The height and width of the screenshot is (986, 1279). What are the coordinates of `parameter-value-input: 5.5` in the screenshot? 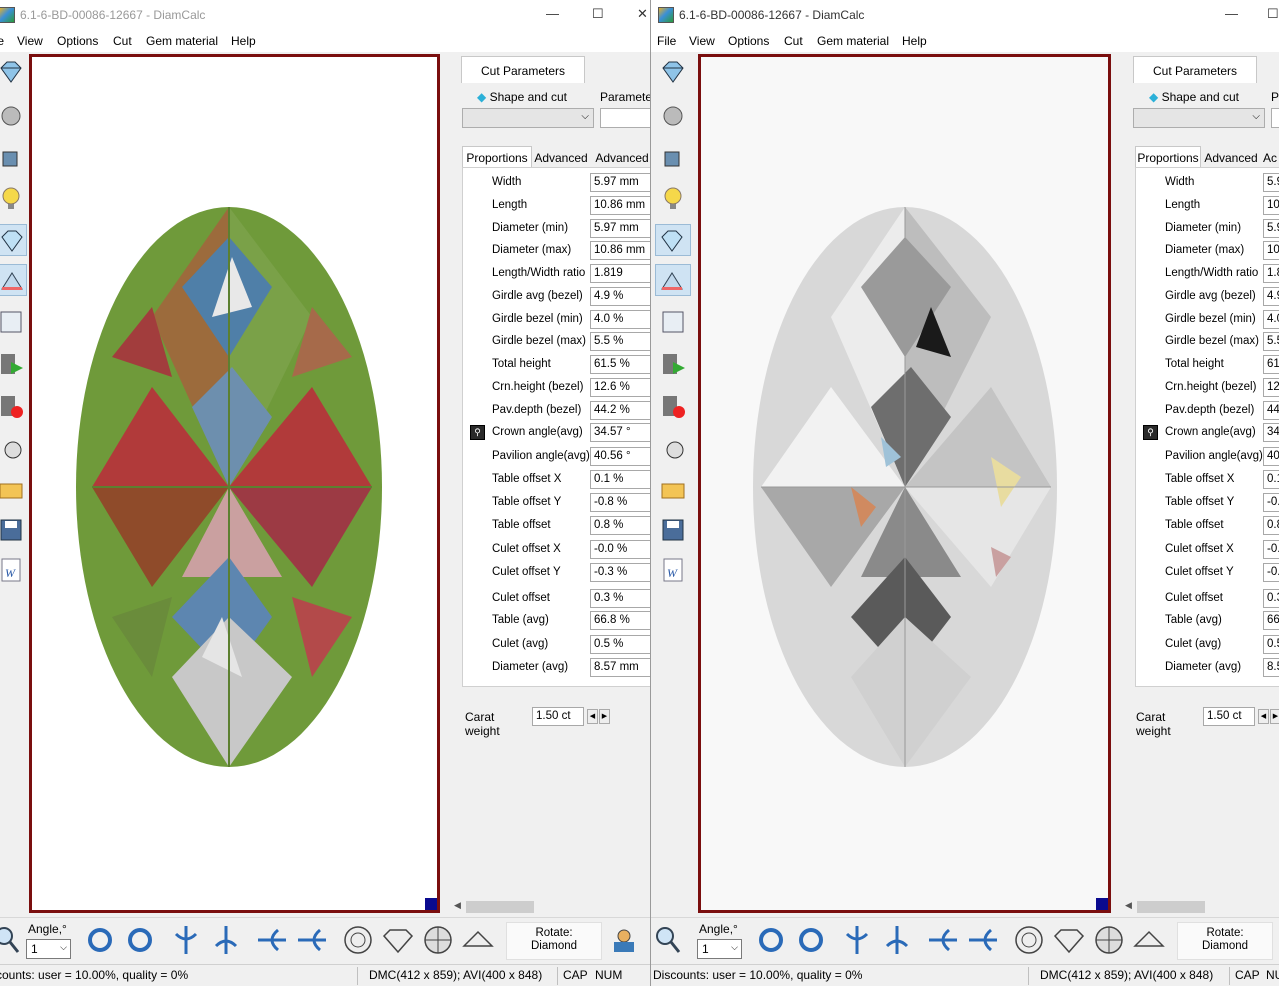 It's located at (1271, 341).